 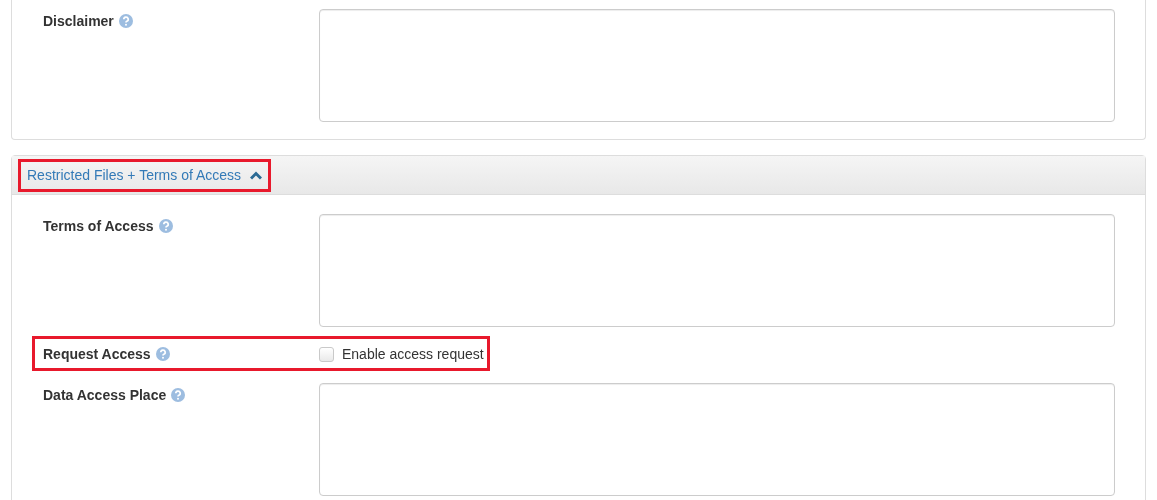 I want to click on chevron-up-icon, so click(x=256, y=175).